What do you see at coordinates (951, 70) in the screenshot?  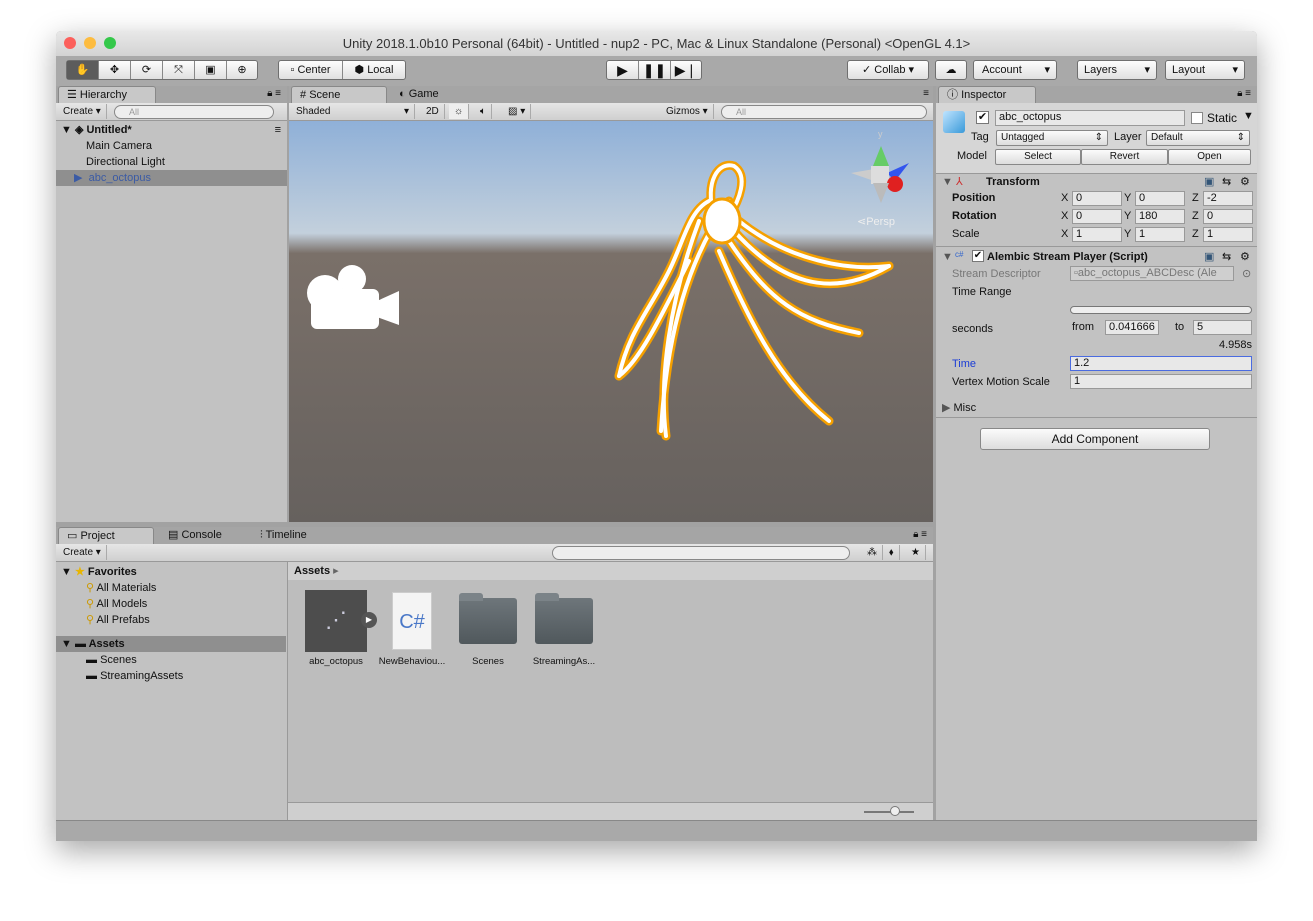 I see `cloud-icon: ☁` at bounding box center [951, 70].